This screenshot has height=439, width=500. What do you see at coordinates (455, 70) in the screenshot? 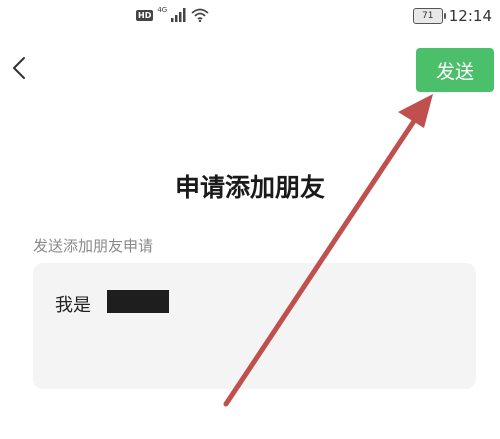
I see `send-button: 发送` at bounding box center [455, 70].